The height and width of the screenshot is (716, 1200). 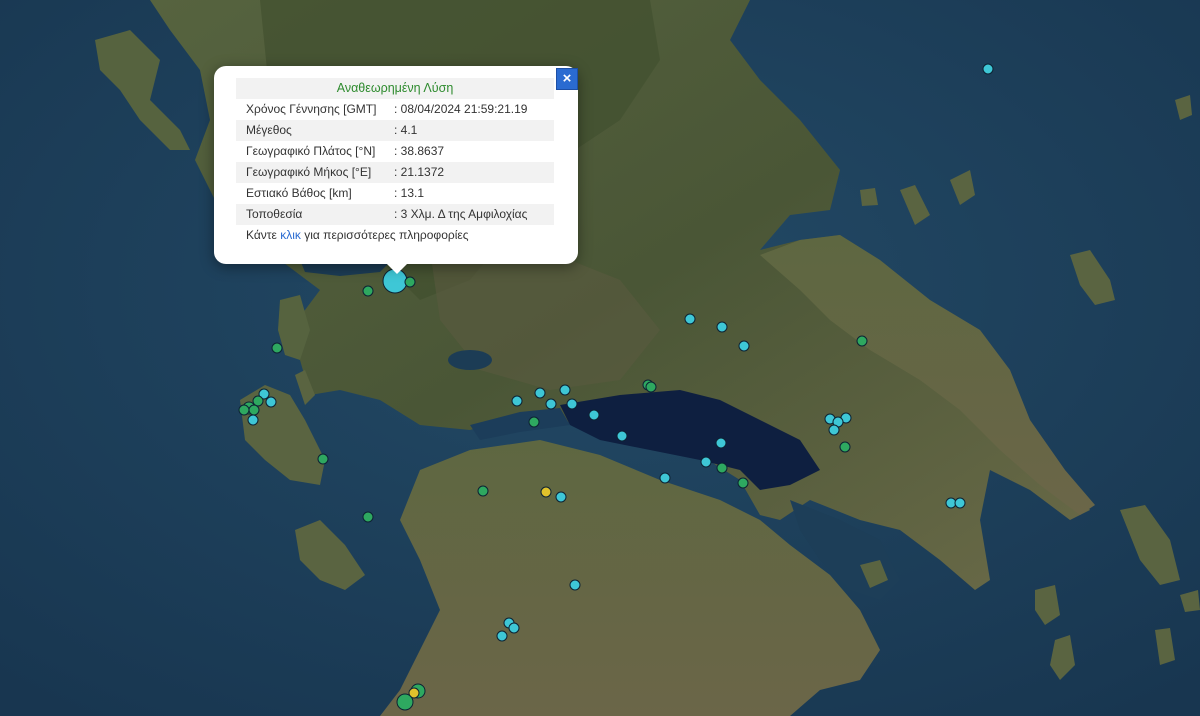 I want to click on info-row-magnitude: Μέγεθος : 4.1, so click(x=395, y=130).